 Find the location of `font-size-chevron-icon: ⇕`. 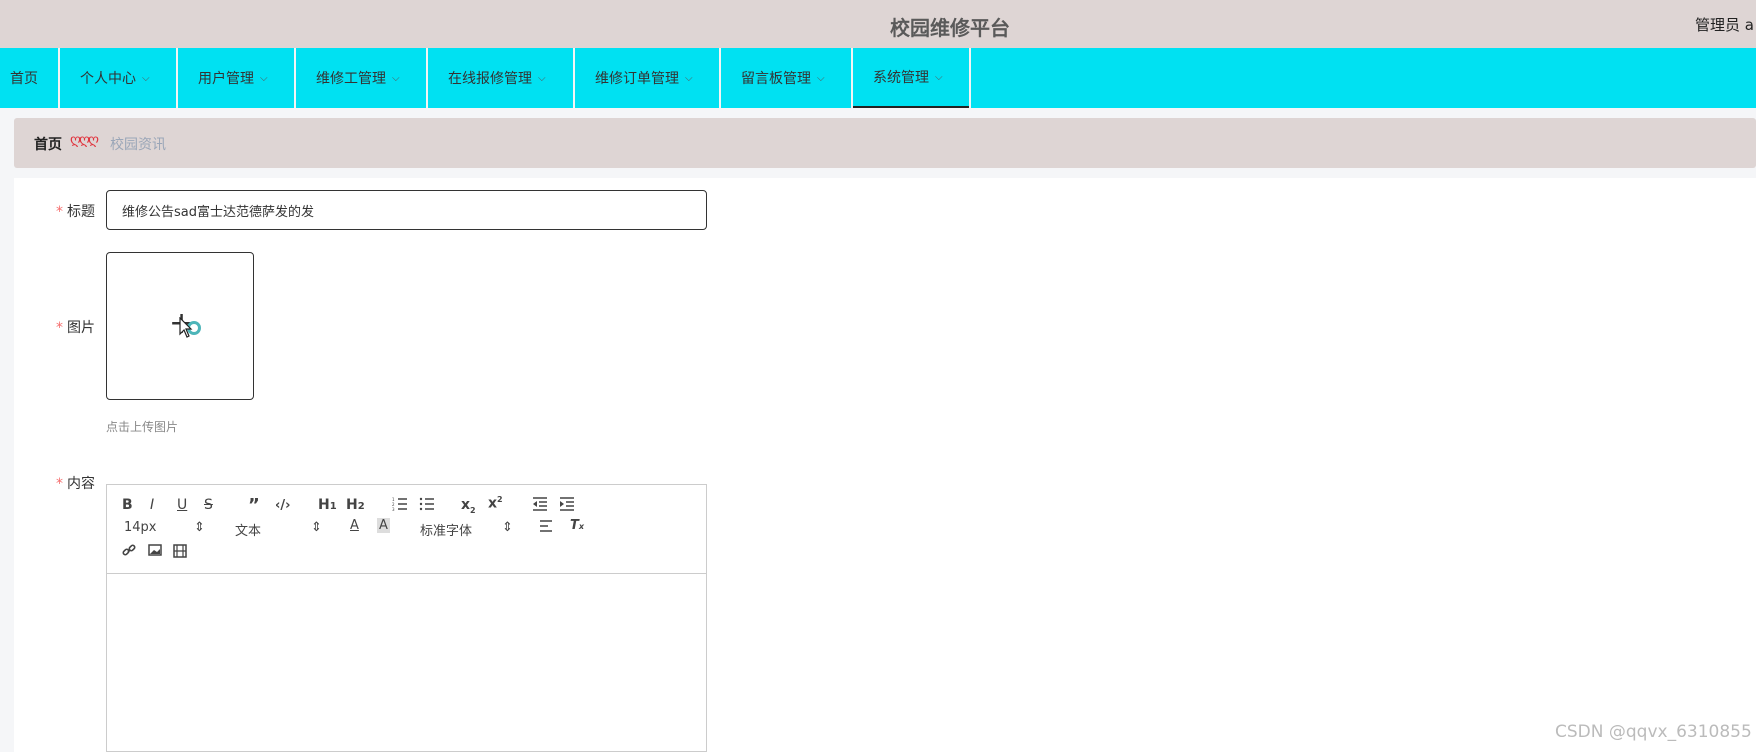

font-size-chevron-icon: ⇕ is located at coordinates (199, 527).